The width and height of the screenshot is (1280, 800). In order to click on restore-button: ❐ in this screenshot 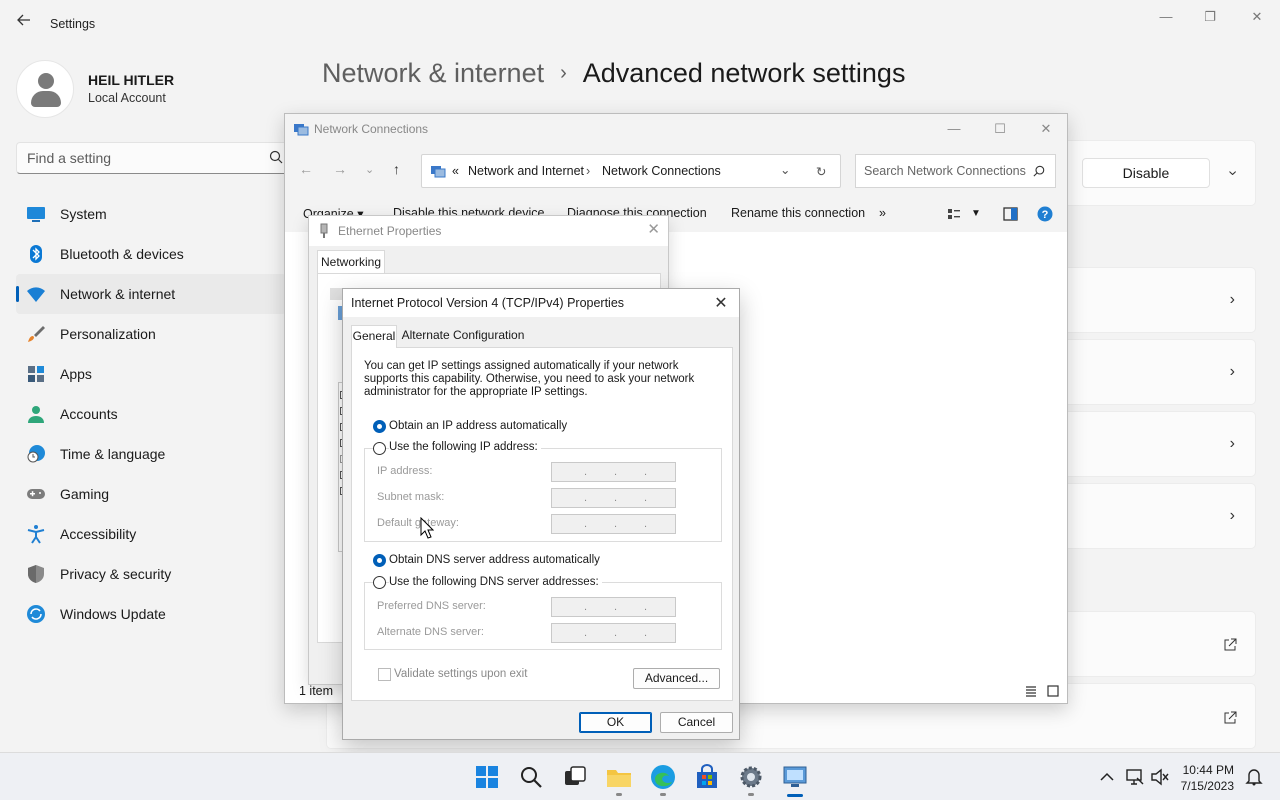, I will do `click(1210, 17)`.